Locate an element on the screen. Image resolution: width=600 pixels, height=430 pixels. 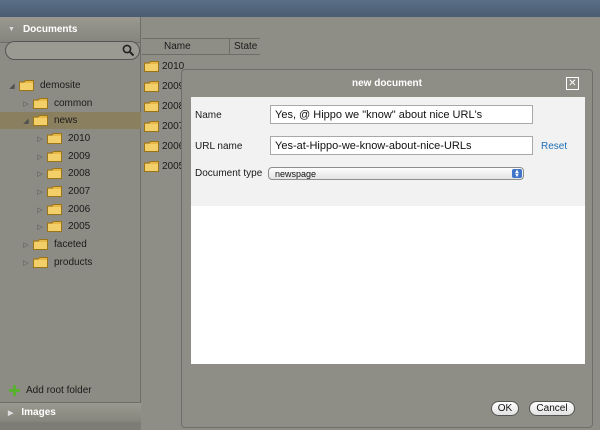
top-bar is located at coordinates (300, 8).